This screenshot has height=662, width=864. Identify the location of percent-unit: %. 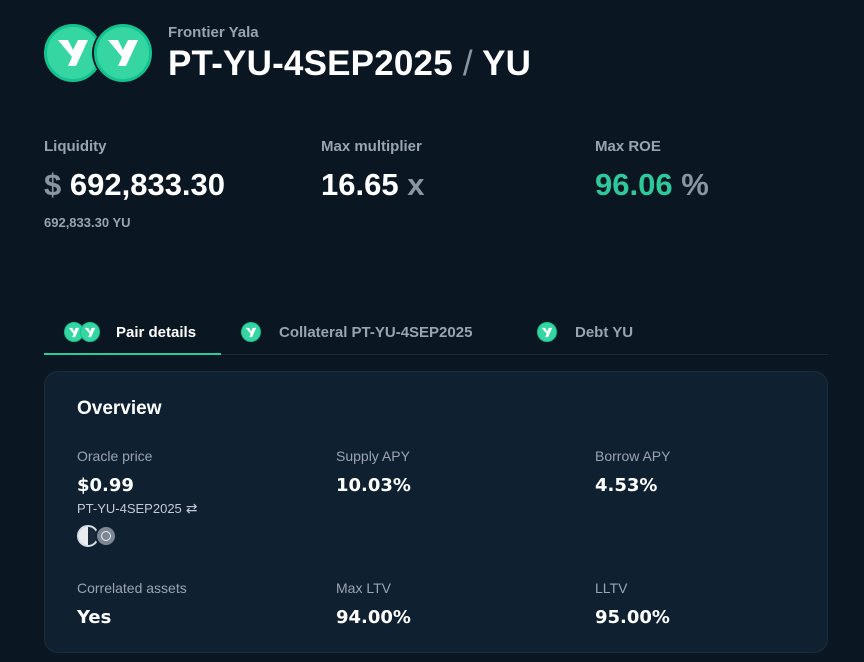
(695, 184).